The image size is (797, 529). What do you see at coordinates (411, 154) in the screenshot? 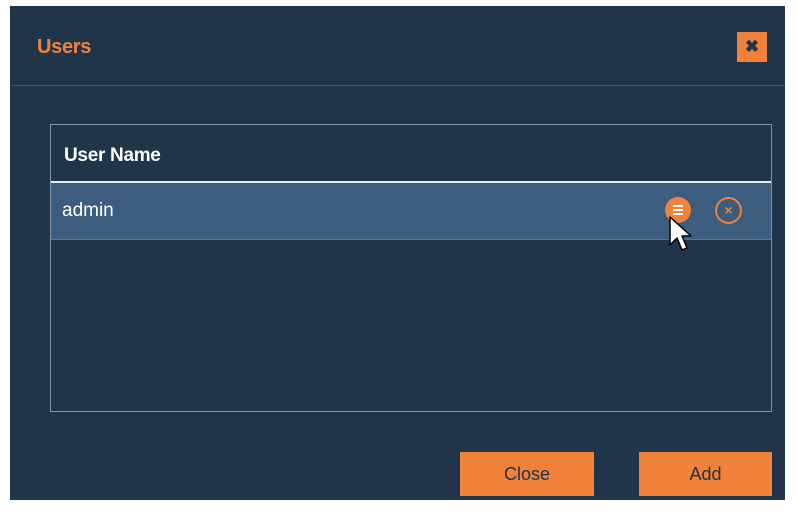
I see `table-header: User Name` at bounding box center [411, 154].